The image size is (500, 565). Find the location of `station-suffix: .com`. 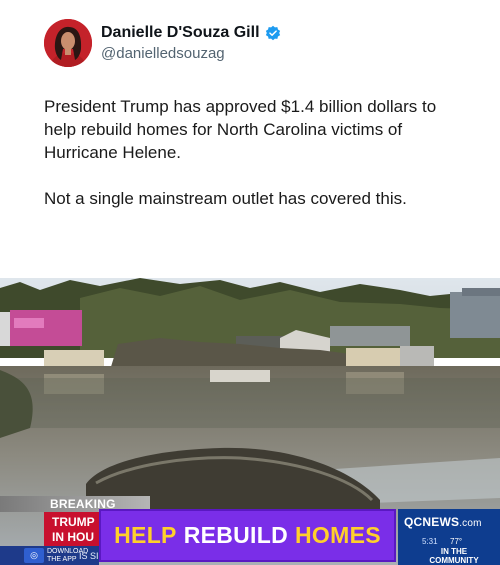

station-suffix: .com is located at coordinates (470, 523).